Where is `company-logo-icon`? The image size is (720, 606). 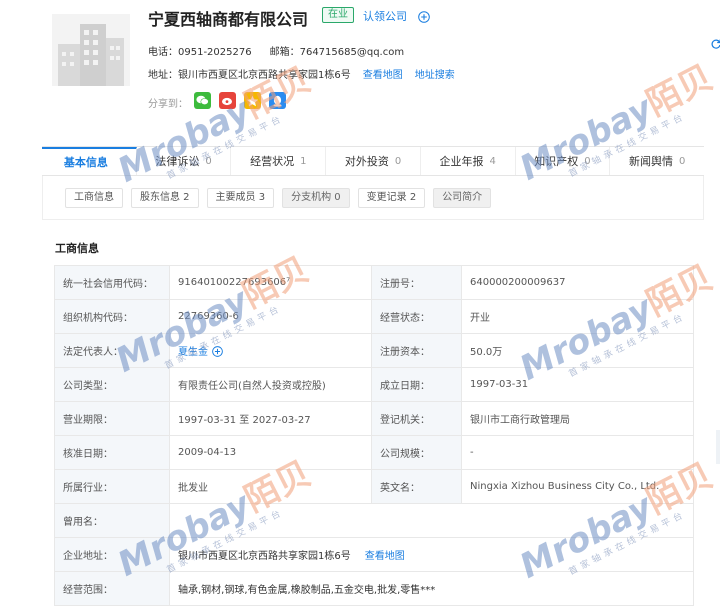
company-logo-icon is located at coordinates (91, 50).